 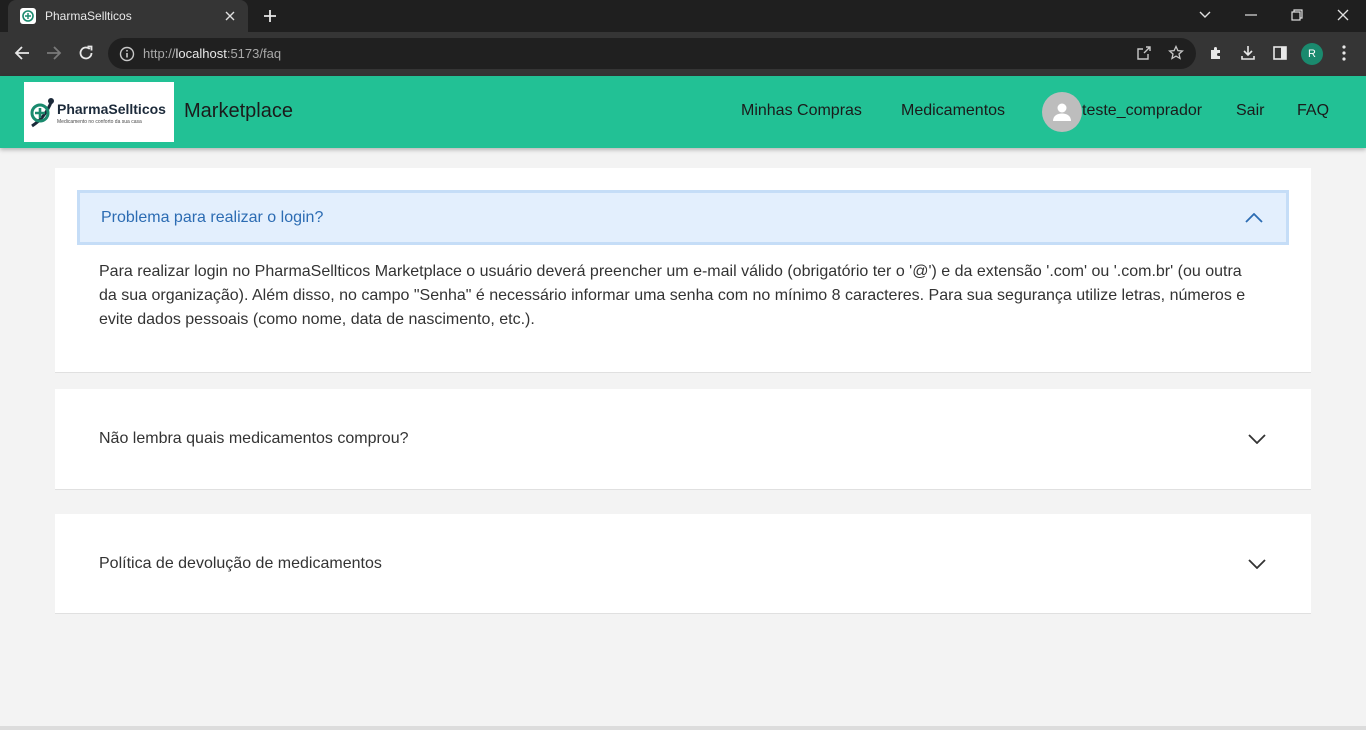 What do you see at coordinates (212, 53) in the screenshot?
I see `address-url: http://localhost:5173/faq` at bounding box center [212, 53].